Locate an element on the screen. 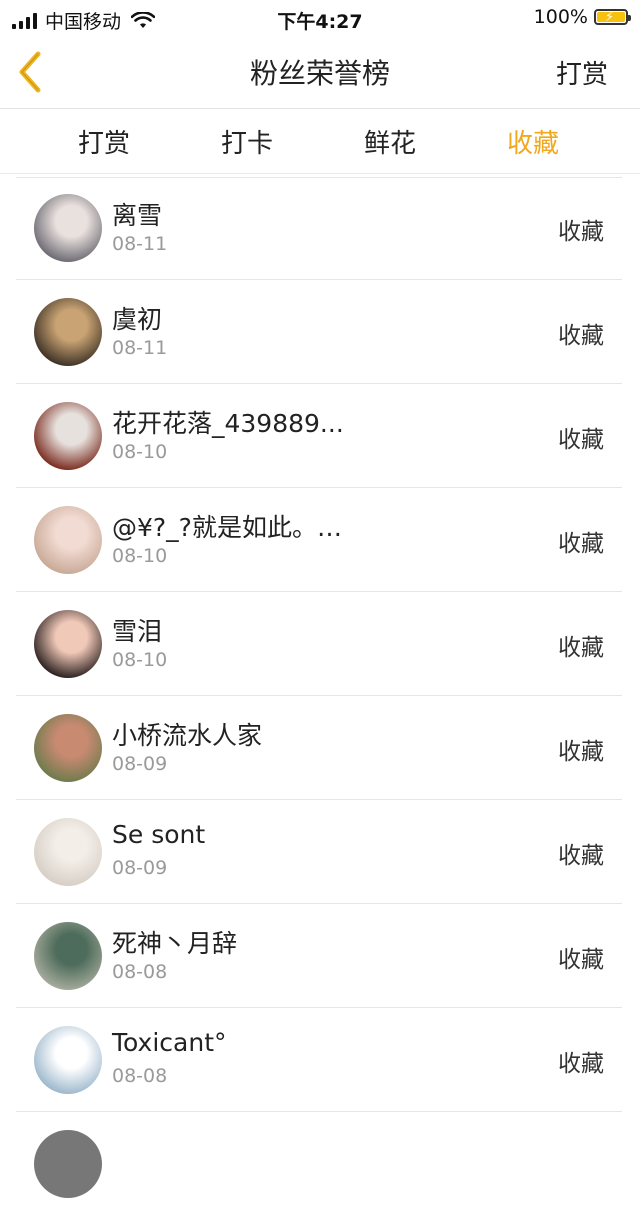  tab-favorites: 收藏 is located at coordinates (533, 141).